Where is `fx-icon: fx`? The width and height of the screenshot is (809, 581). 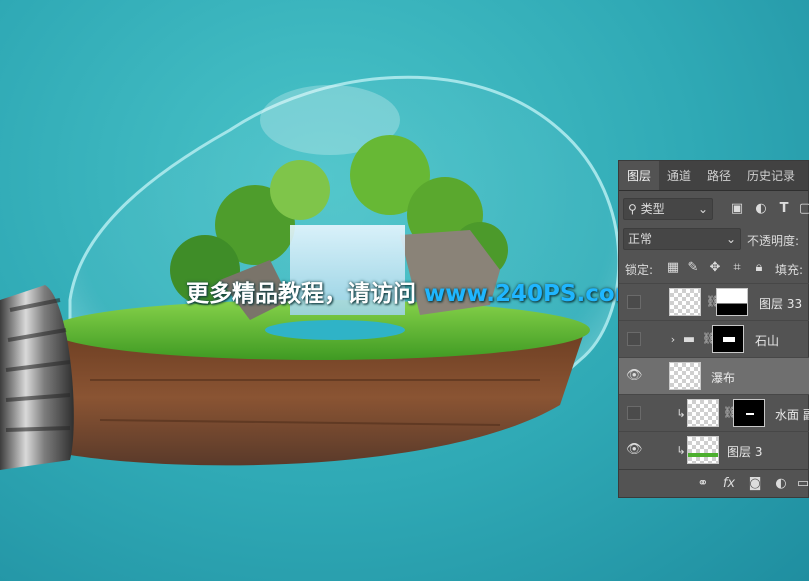 fx-icon: fx is located at coordinates (729, 484).